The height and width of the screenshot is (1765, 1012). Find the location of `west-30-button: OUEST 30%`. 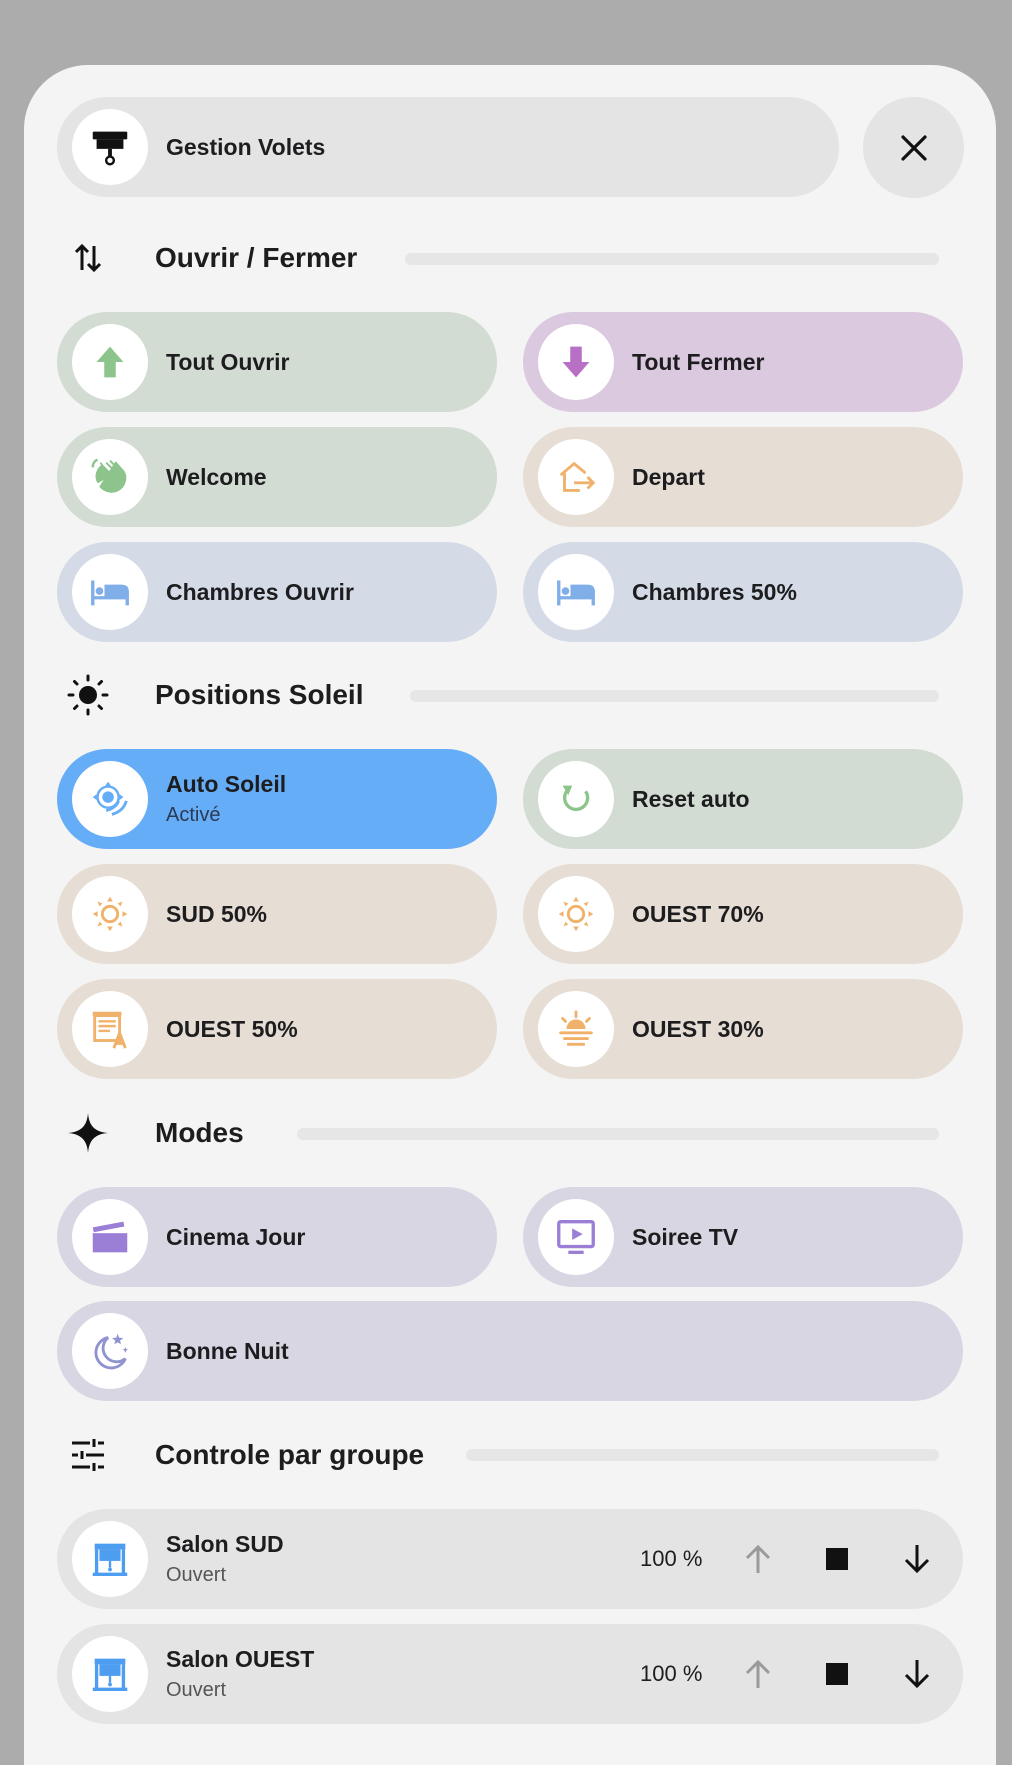

west-30-button: OUEST 30% is located at coordinates (743, 1029).